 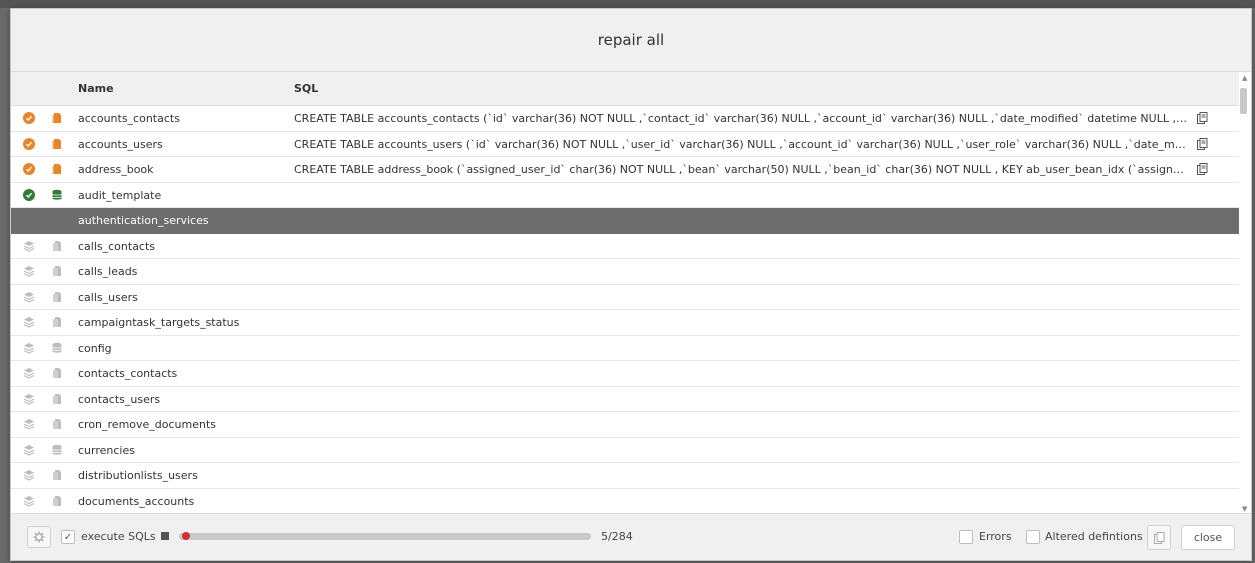 I want to click on grid-scrollbar: ▲ ▼, so click(x=1244, y=292).